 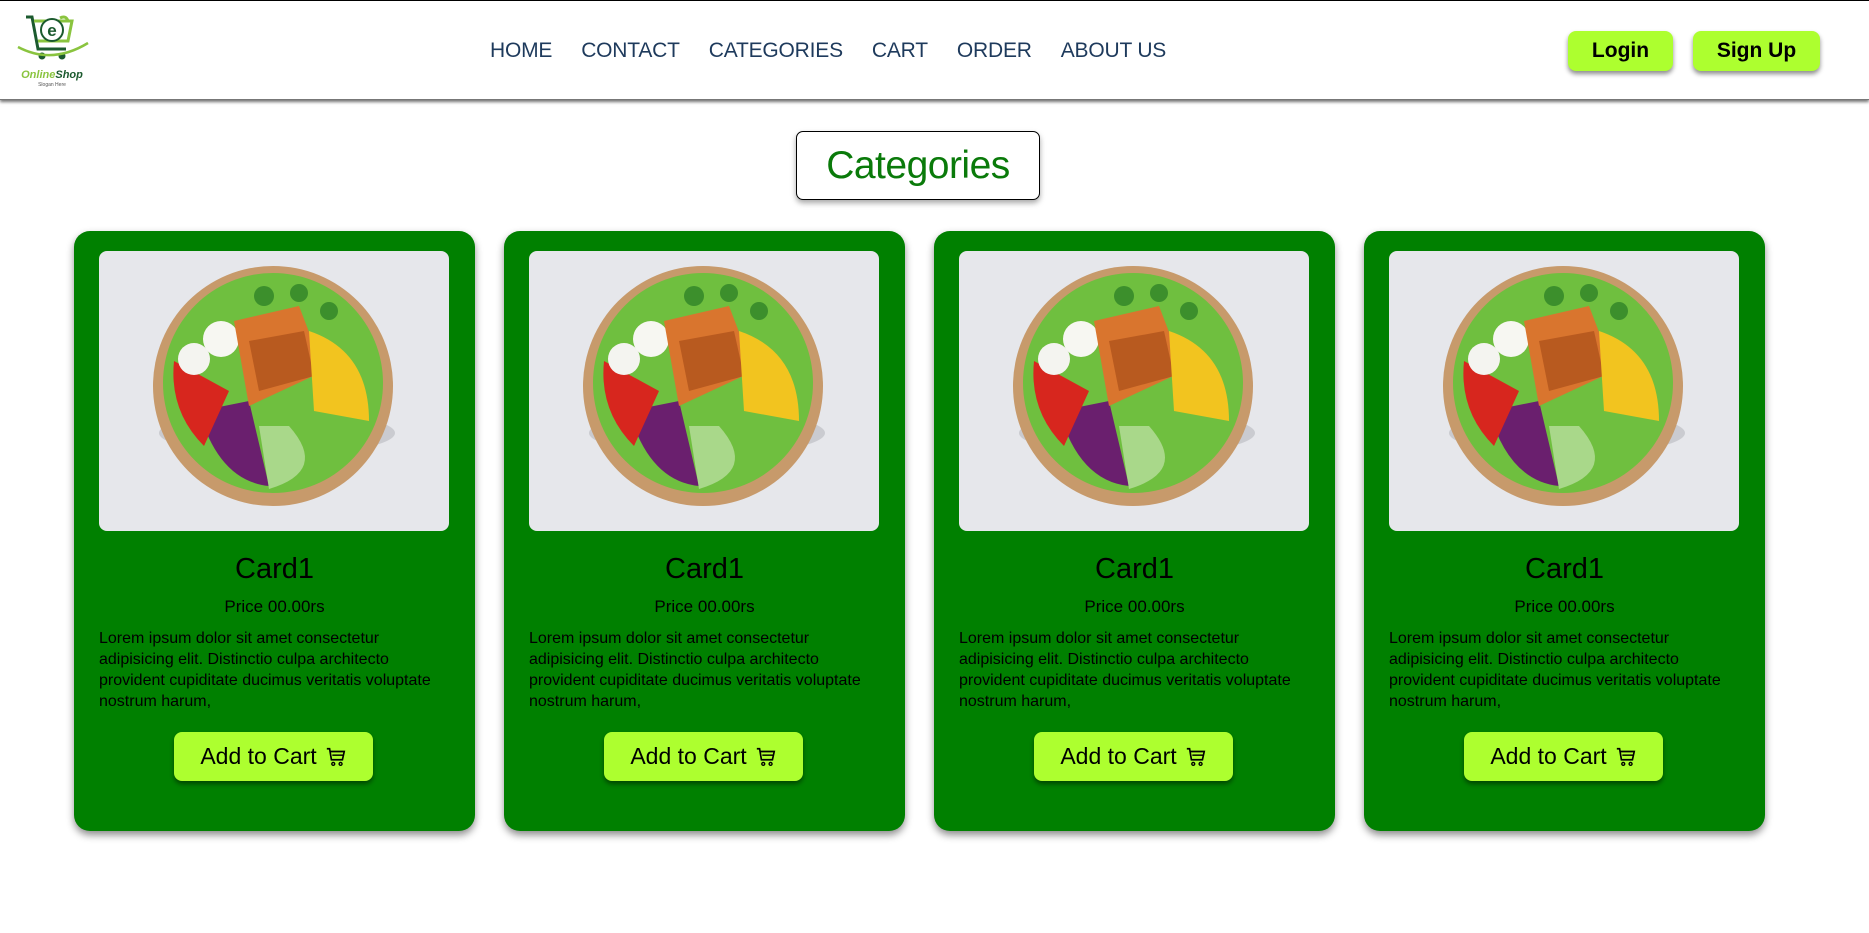 I want to click on site-logo: e OnlineShop Slogan Here, so click(x=52, y=51).